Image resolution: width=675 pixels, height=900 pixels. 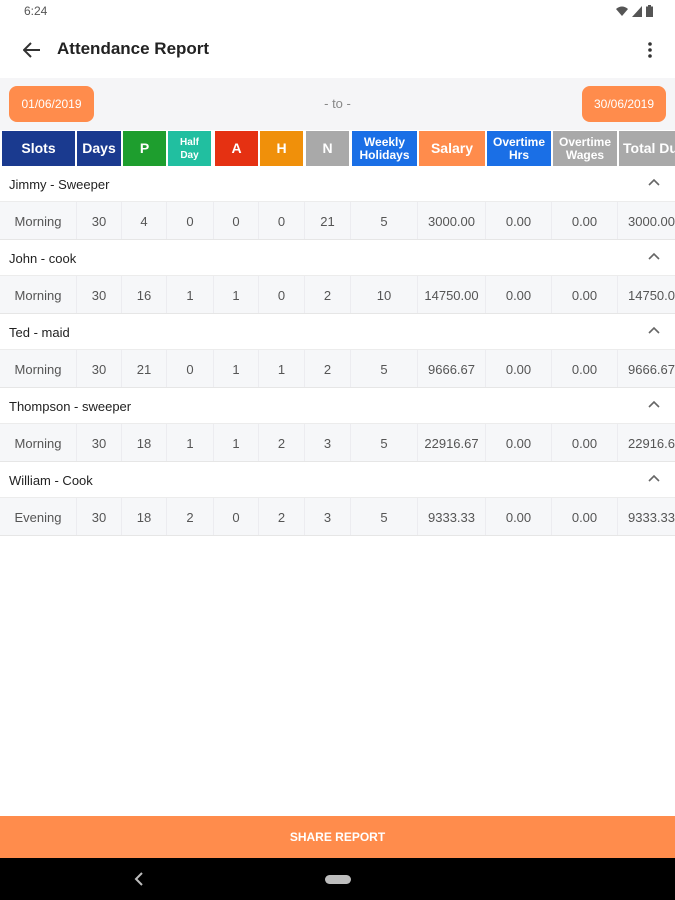 What do you see at coordinates (32, 50) in the screenshot?
I see `back-button` at bounding box center [32, 50].